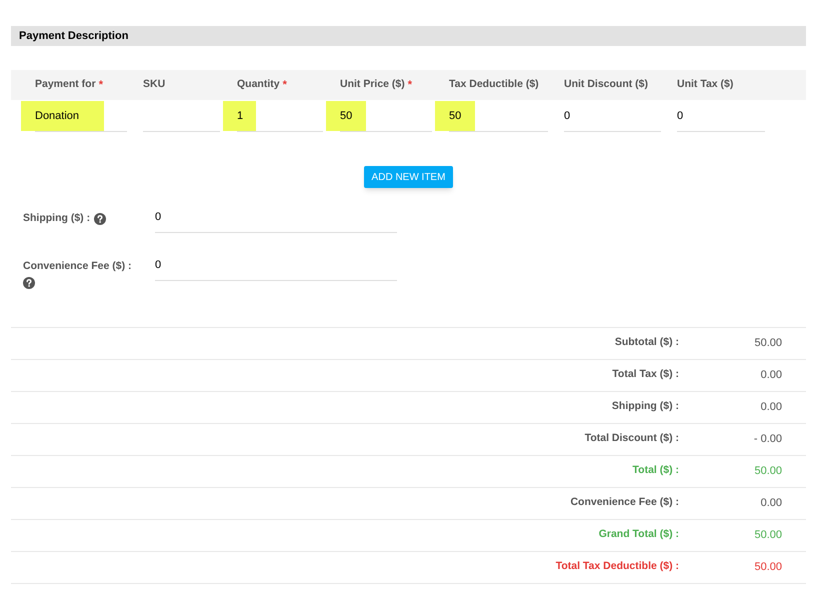 The image size is (825, 597). What do you see at coordinates (154, 84) in the screenshot?
I see `column-header: SKU` at bounding box center [154, 84].